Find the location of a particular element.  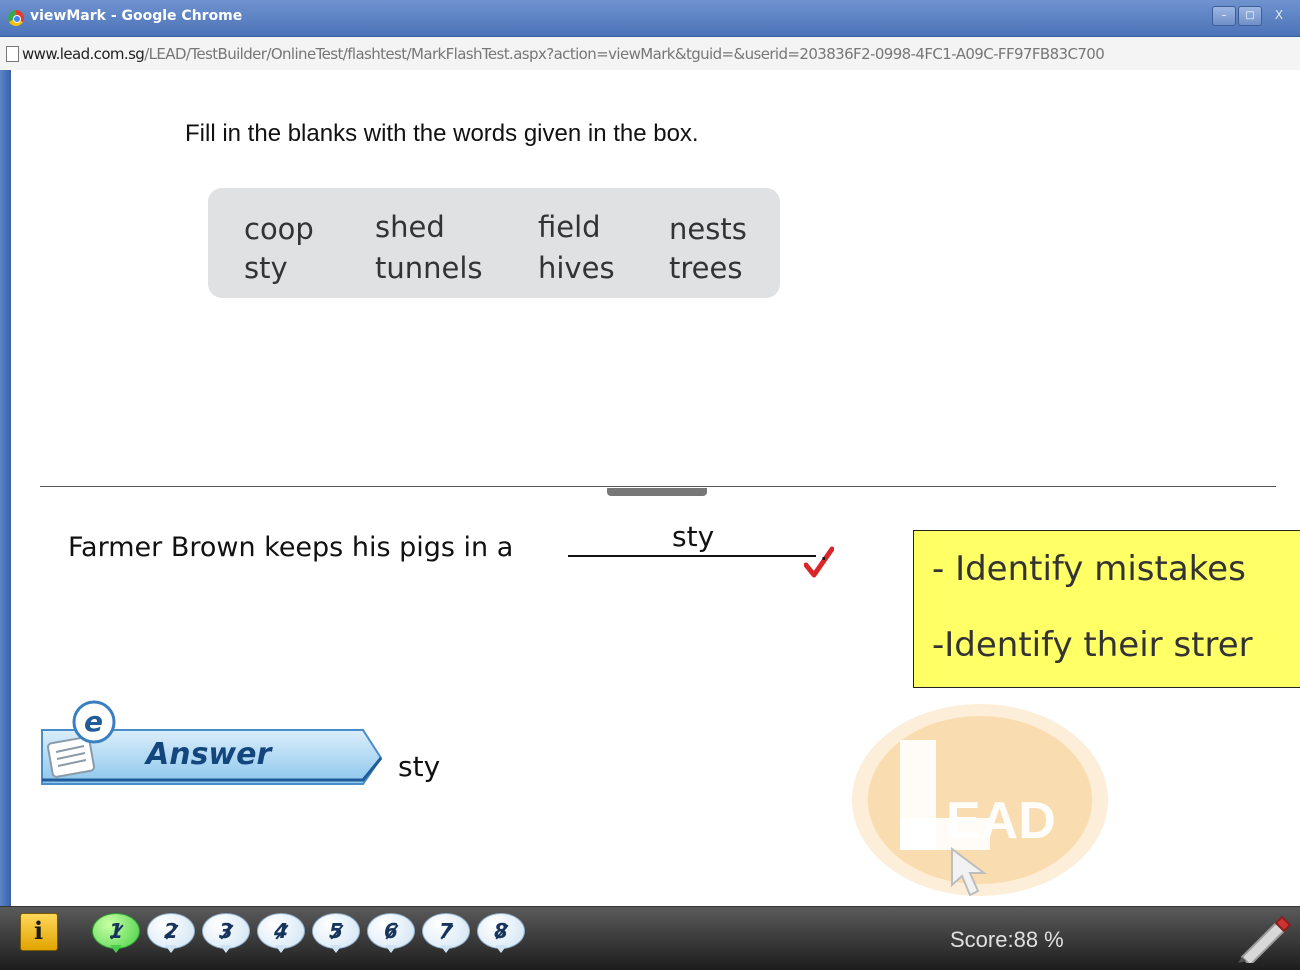

svg-text: EAD is located at coordinates (1001, 821).